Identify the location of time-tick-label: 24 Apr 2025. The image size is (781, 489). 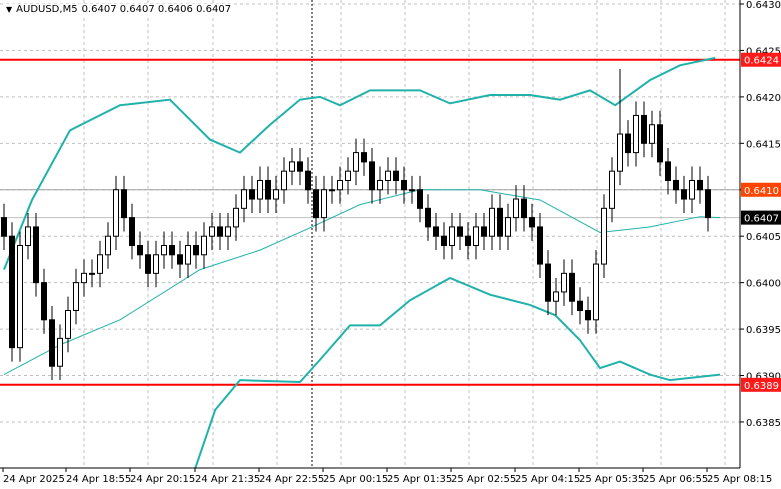
(34, 479).